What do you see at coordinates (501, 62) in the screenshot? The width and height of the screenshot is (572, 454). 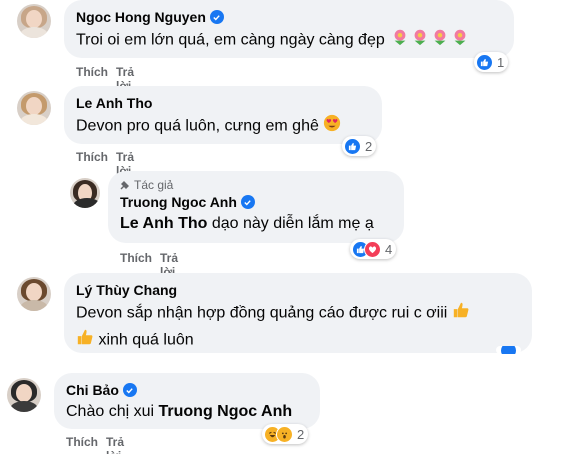 I see `reaction-count: 1` at bounding box center [501, 62].